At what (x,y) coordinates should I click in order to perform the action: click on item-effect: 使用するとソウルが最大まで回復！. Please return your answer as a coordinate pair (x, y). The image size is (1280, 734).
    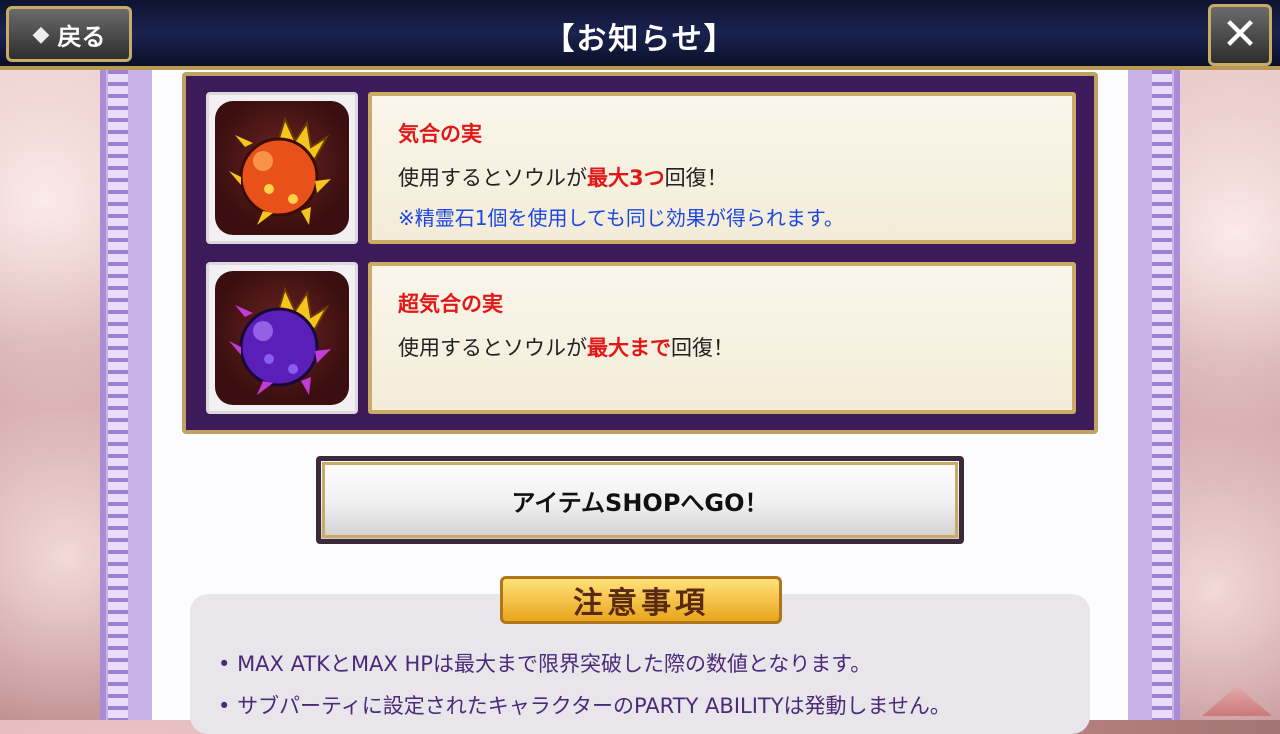
    Looking at the image, I should click on (722, 347).